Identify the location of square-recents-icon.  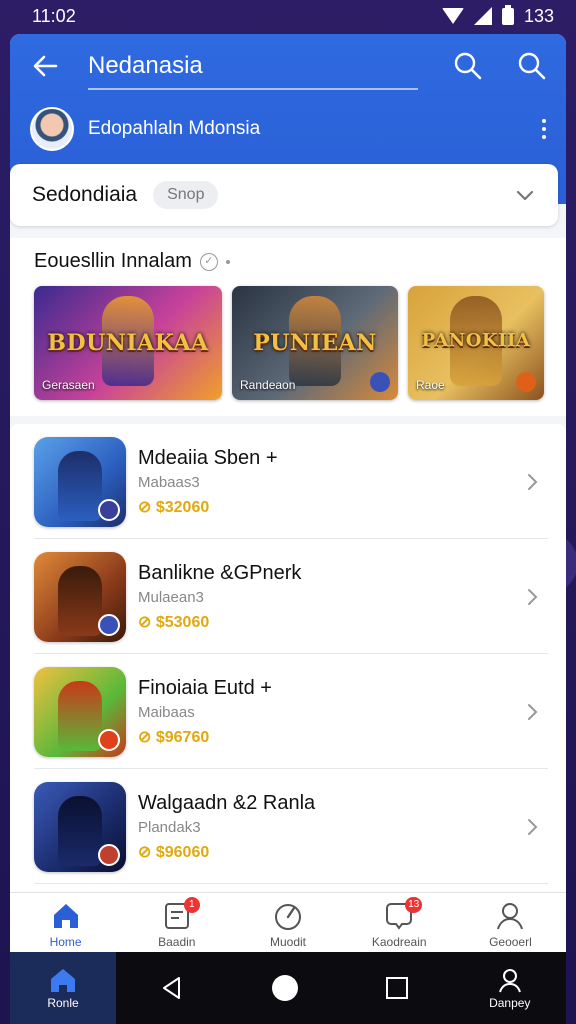
(397, 988).